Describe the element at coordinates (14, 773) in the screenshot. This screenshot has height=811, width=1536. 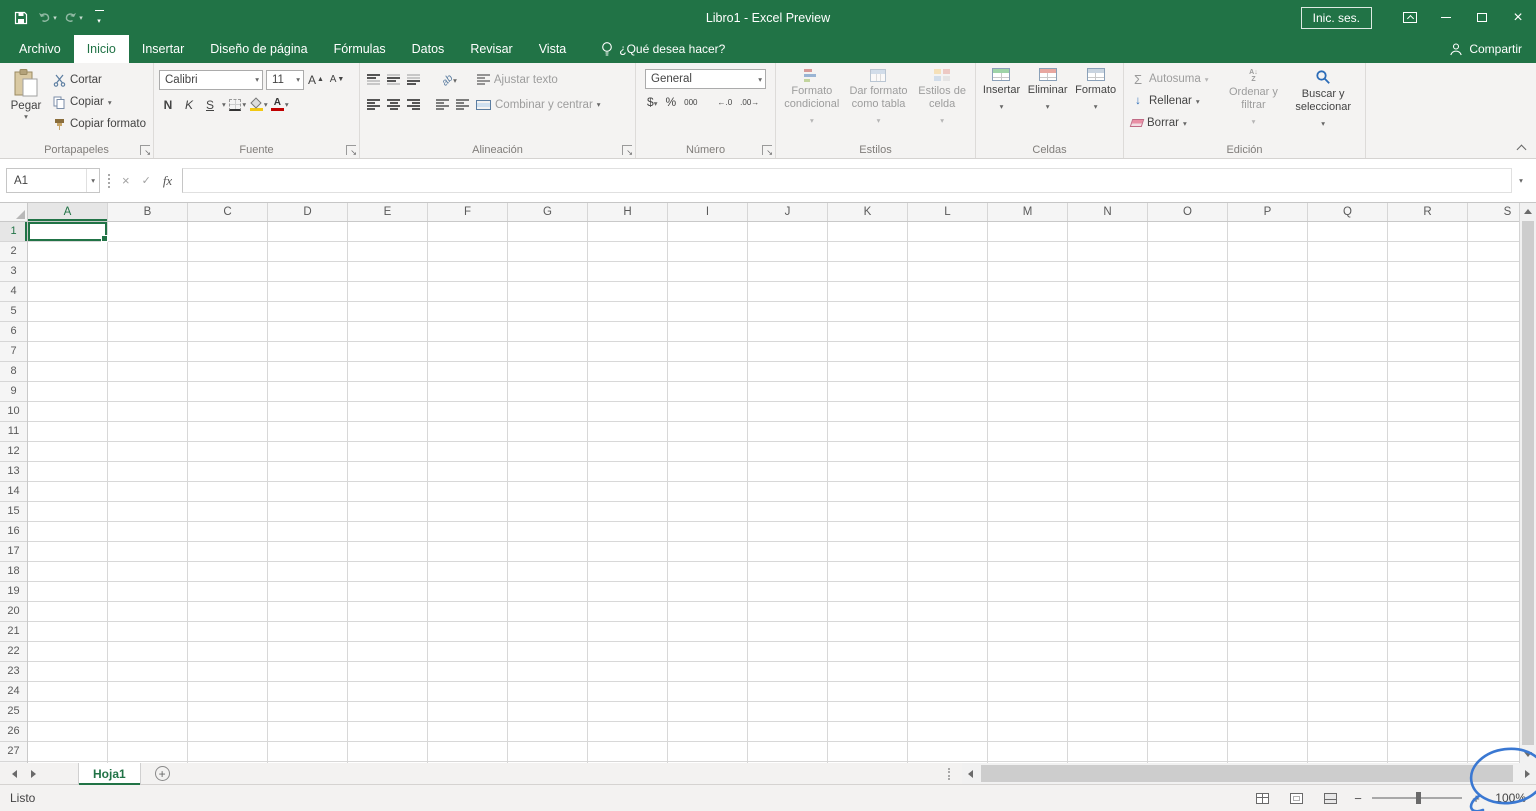
I see `previous-sheet-button` at that location.